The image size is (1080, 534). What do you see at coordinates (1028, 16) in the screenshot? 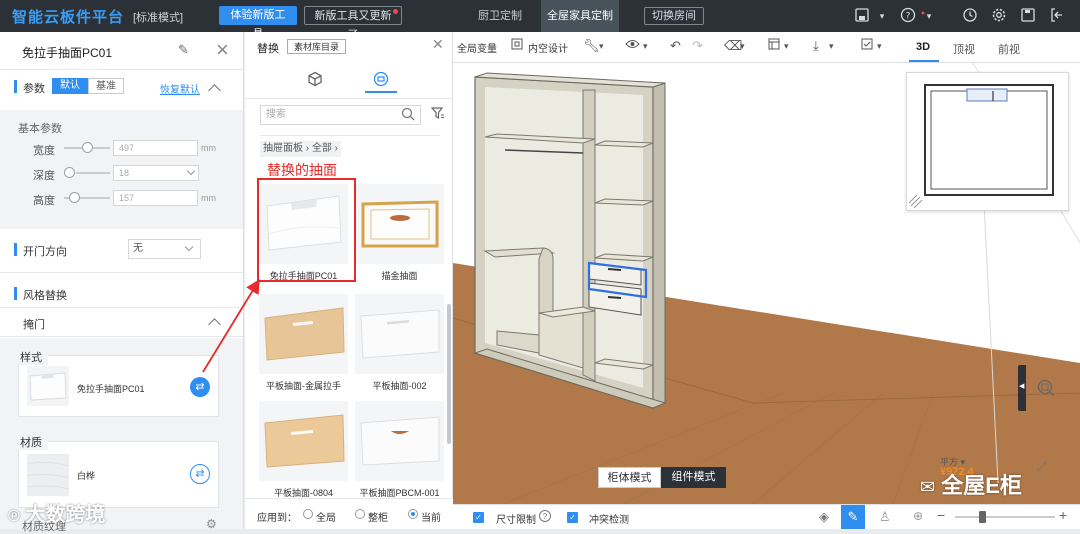
I see `floppy-save-icon` at bounding box center [1028, 16].